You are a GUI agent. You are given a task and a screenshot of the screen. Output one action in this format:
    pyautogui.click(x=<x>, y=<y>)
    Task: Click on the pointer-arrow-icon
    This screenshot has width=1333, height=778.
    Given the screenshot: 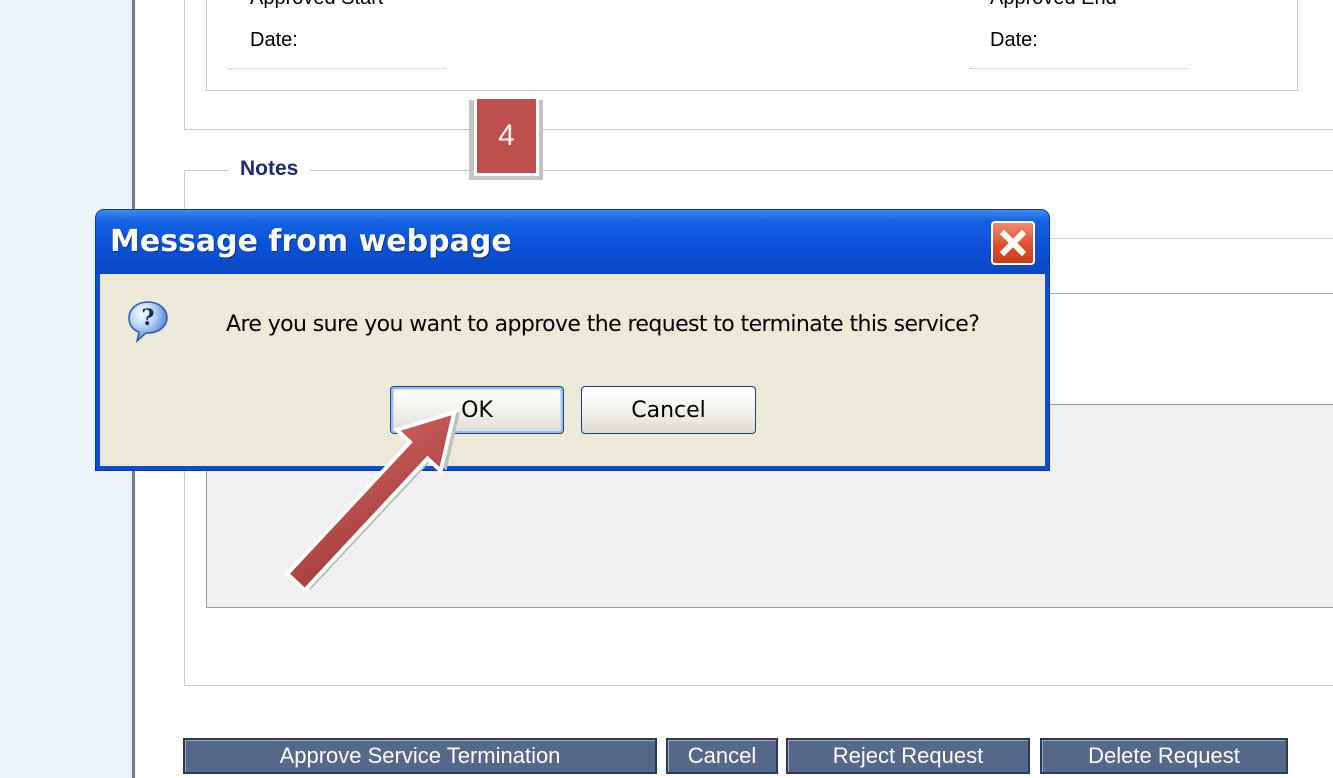 What is the action you would take?
    pyautogui.click(x=372, y=501)
    